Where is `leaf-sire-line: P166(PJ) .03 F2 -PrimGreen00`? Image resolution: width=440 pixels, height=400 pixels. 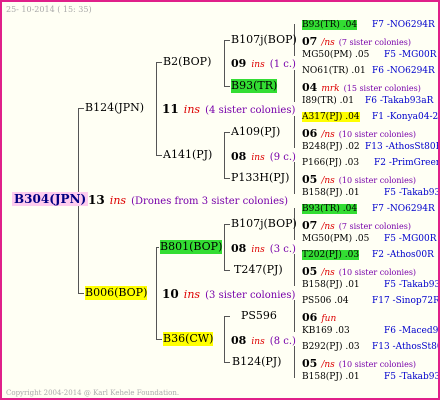 leaf-sire-line: P166(PJ) .03 F2 -PrimGreen00 is located at coordinates (370, 163).